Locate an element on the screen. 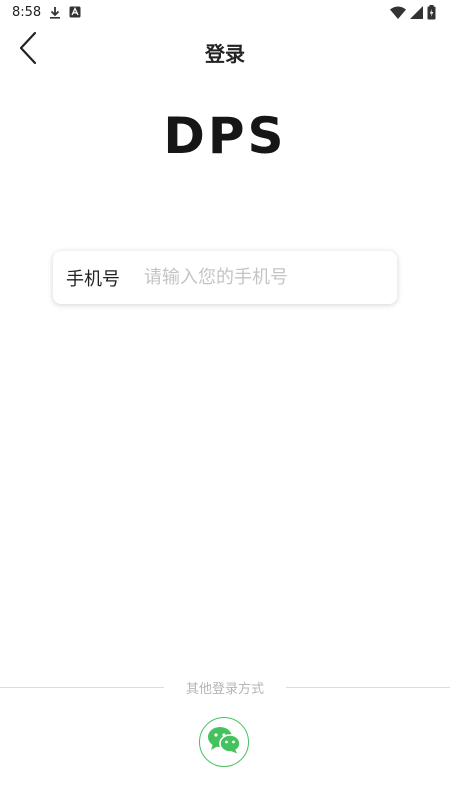  status-right is located at coordinates (413, 12).